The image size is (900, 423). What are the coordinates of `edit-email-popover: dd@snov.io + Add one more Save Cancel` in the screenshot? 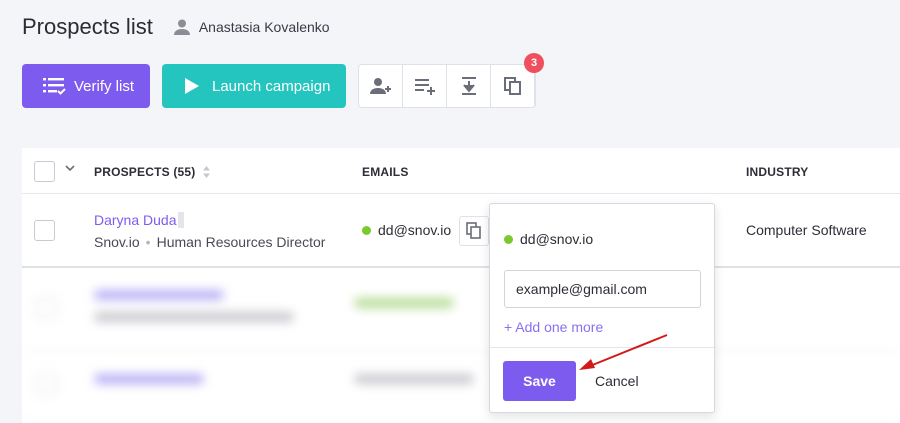 It's located at (602, 308).